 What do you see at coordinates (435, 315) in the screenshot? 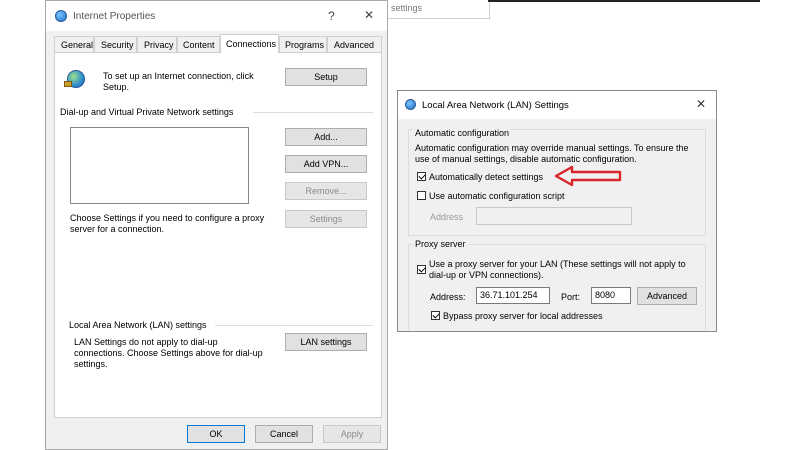
I see `bypass-local-checkbox` at bounding box center [435, 315].